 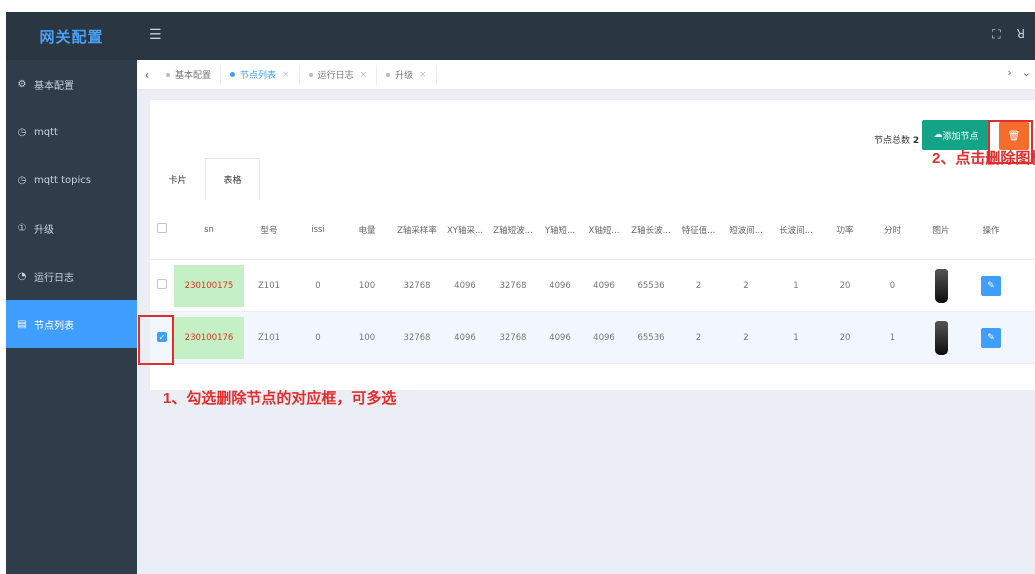 I want to click on tag-upgrade: 升级 ×, so click(x=407, y=74).